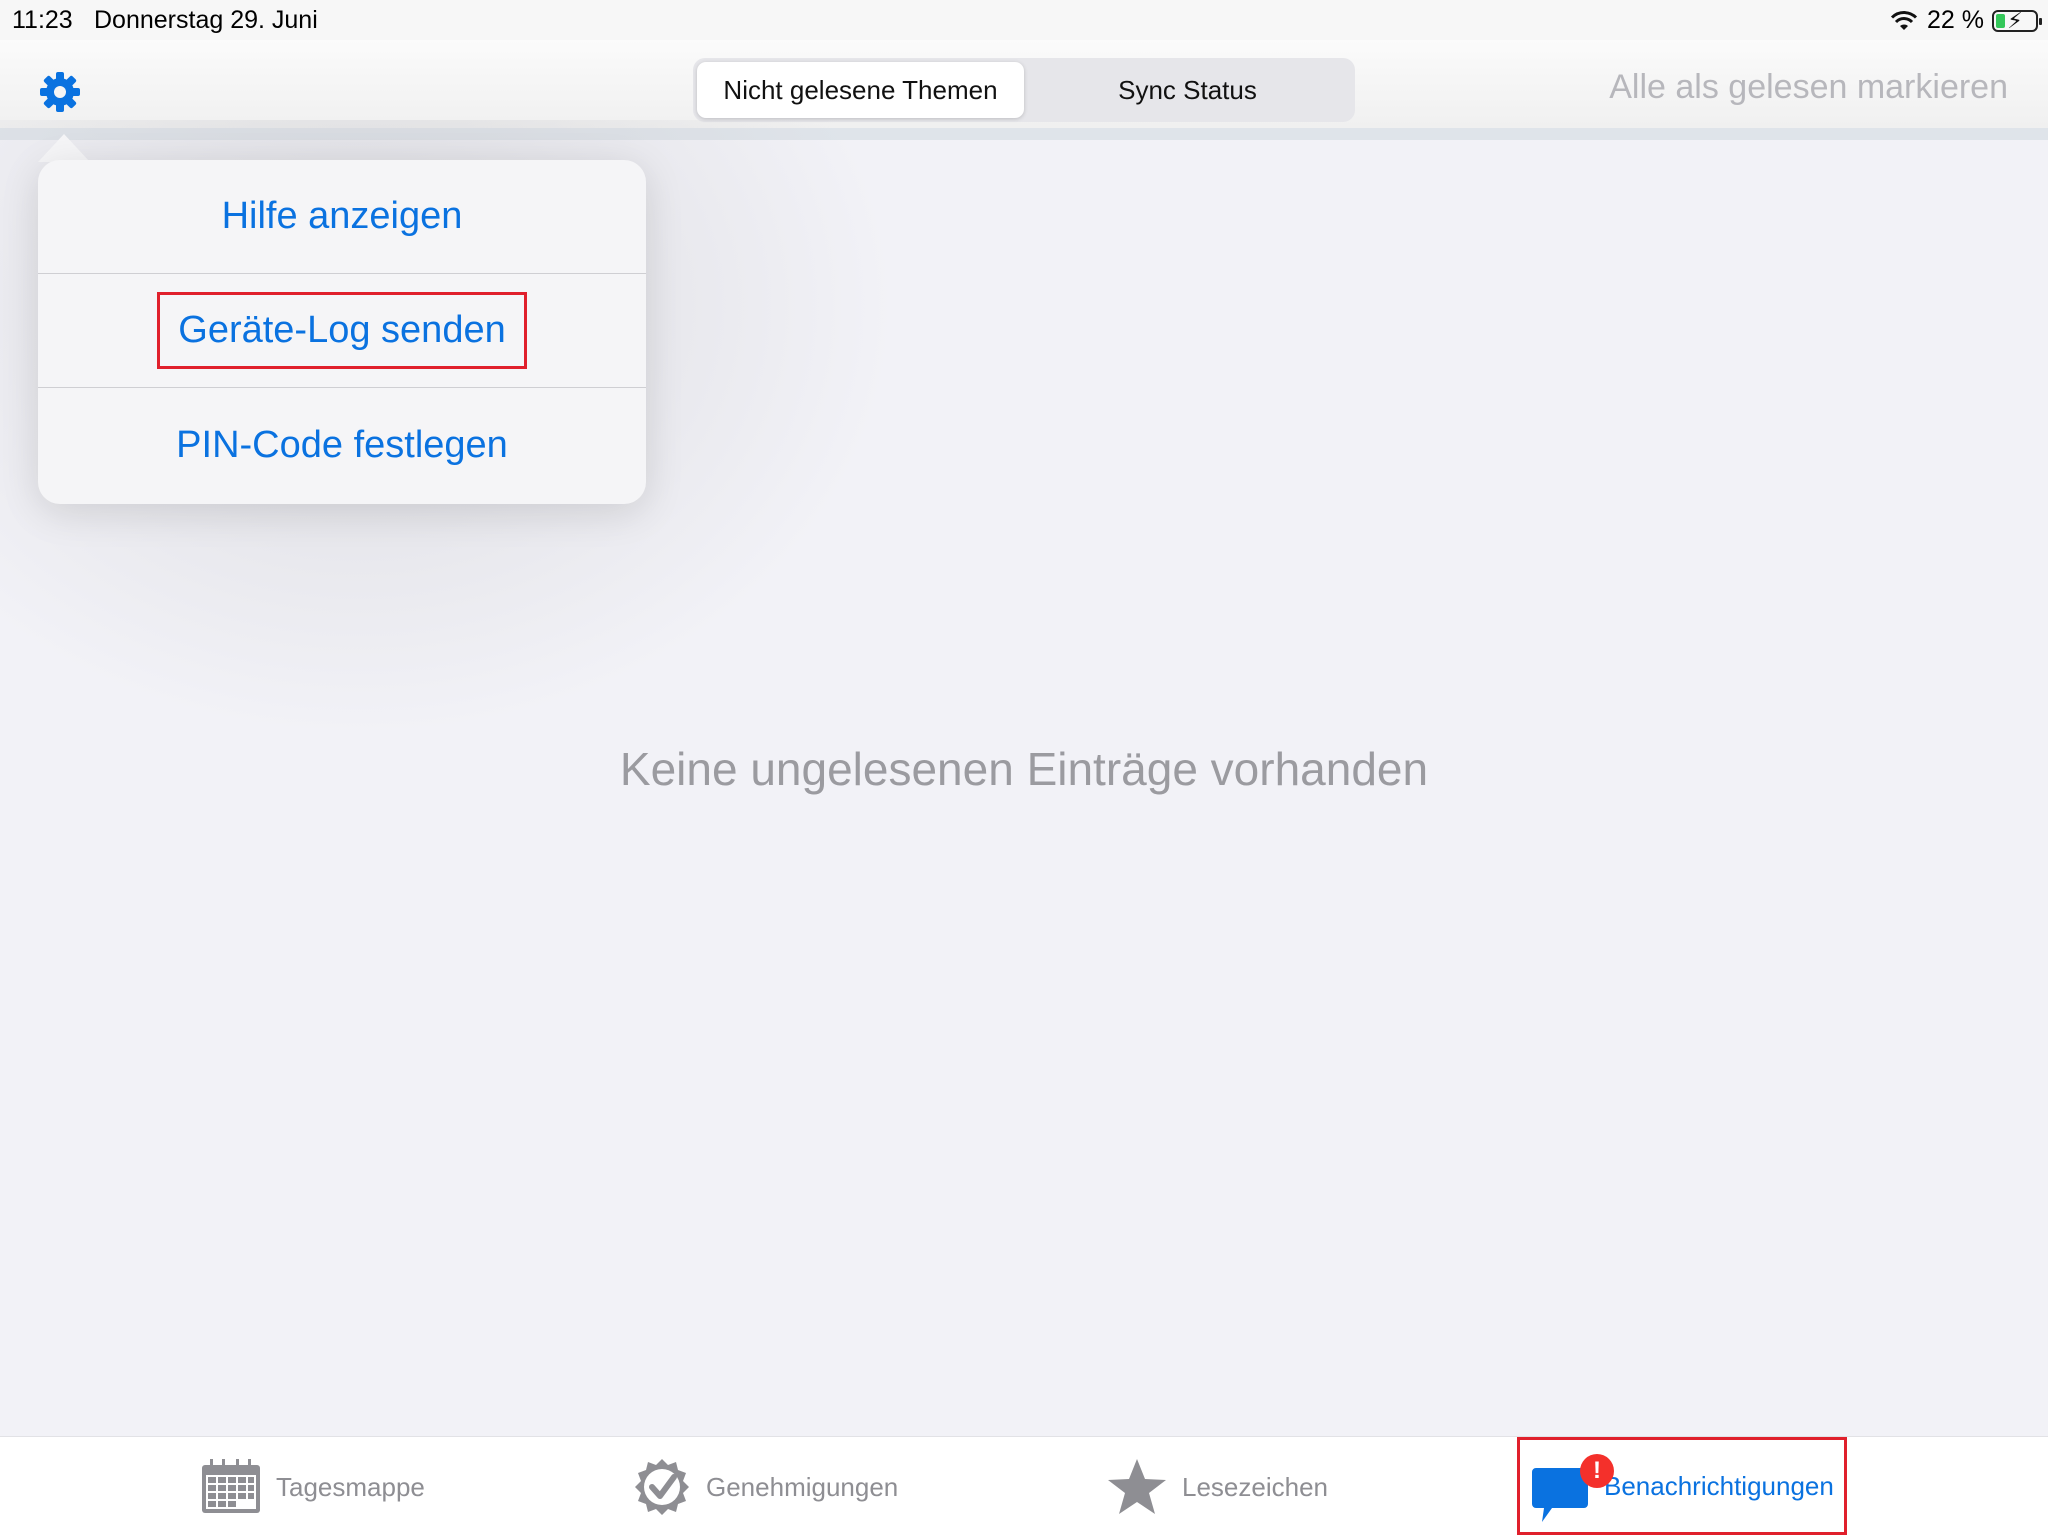 Image resolution: width=2048 pixels, height=1536 pixels. What do you see at coordinates (1719, 1485) in the screenshot?
I see `tab-label: Benachrichtigungen` at bounding box center [1719, 1485].